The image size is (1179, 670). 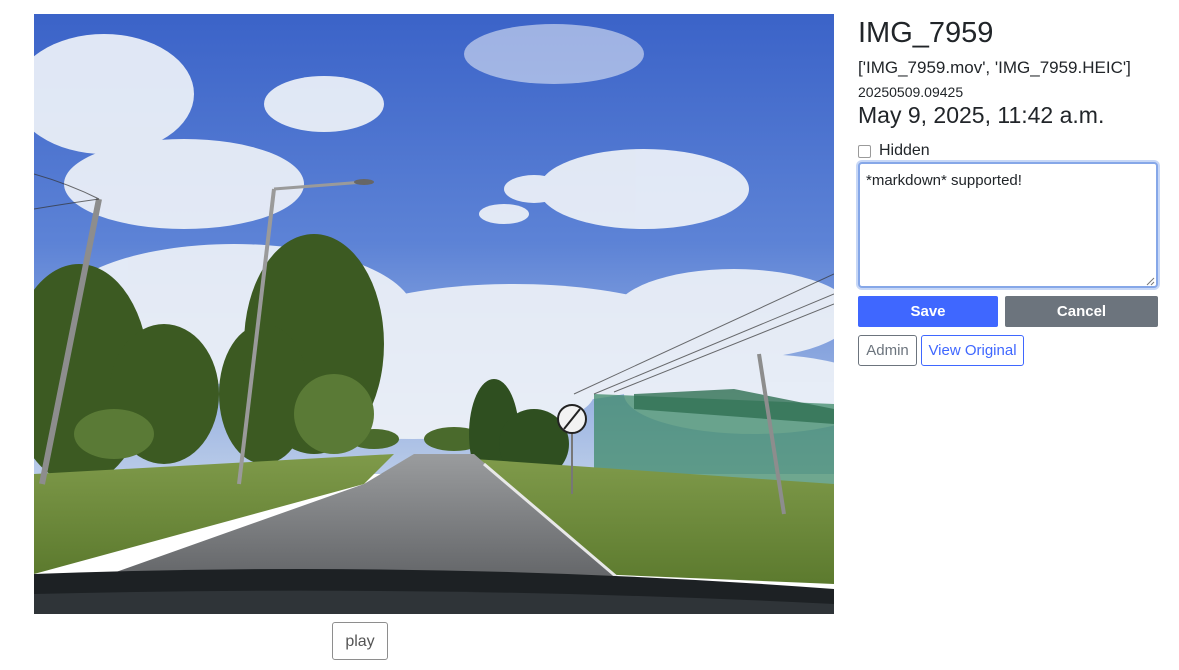 What do you see at coordinates (1008, 225) in the screenshot?
I see `notes-textarea: *markdown* supported!` at bounding box center [1008, 225].